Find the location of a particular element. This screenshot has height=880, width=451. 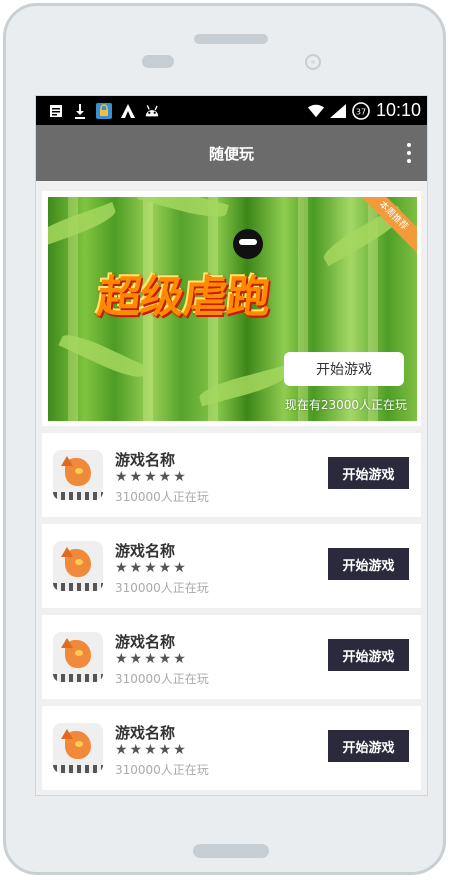

featured-game-title: 超级虐跑 is located at coordinates (183, 297).